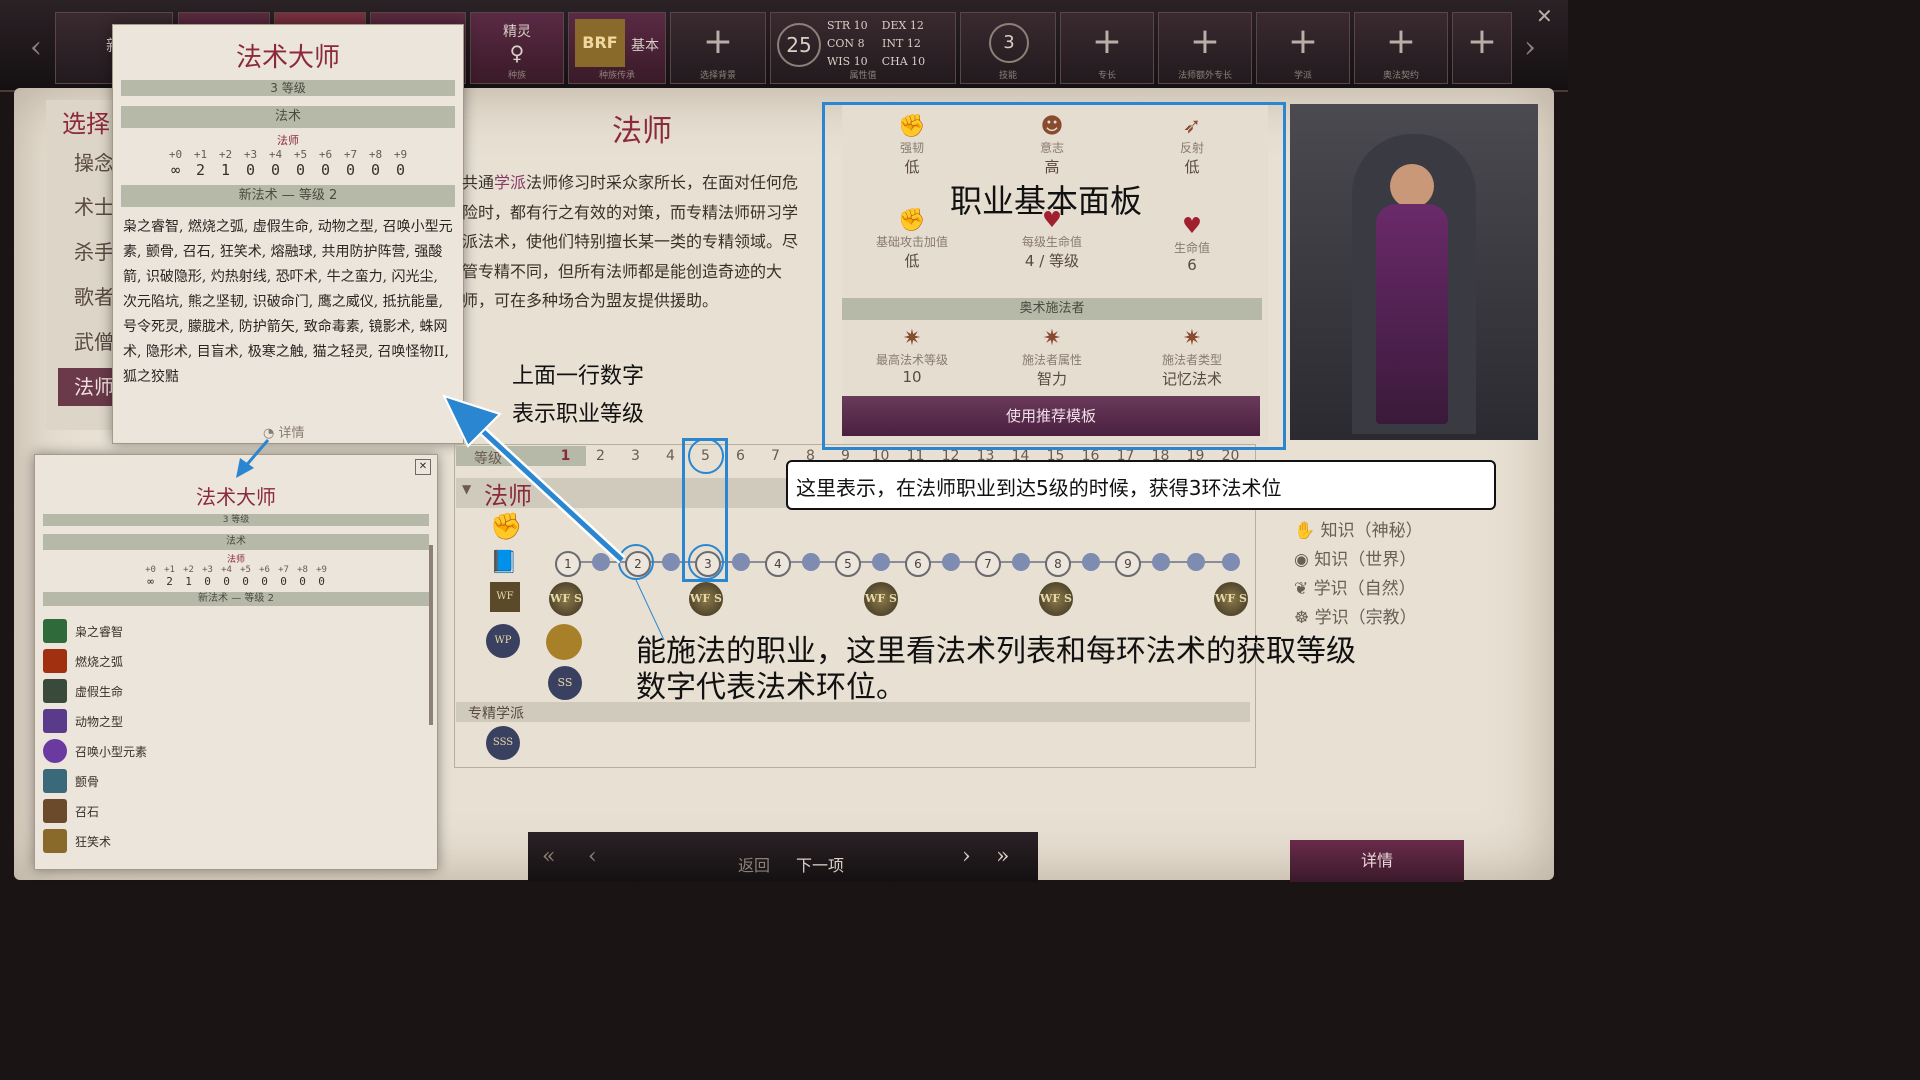  I want to click on annotation-arrows, so click(450, 517).